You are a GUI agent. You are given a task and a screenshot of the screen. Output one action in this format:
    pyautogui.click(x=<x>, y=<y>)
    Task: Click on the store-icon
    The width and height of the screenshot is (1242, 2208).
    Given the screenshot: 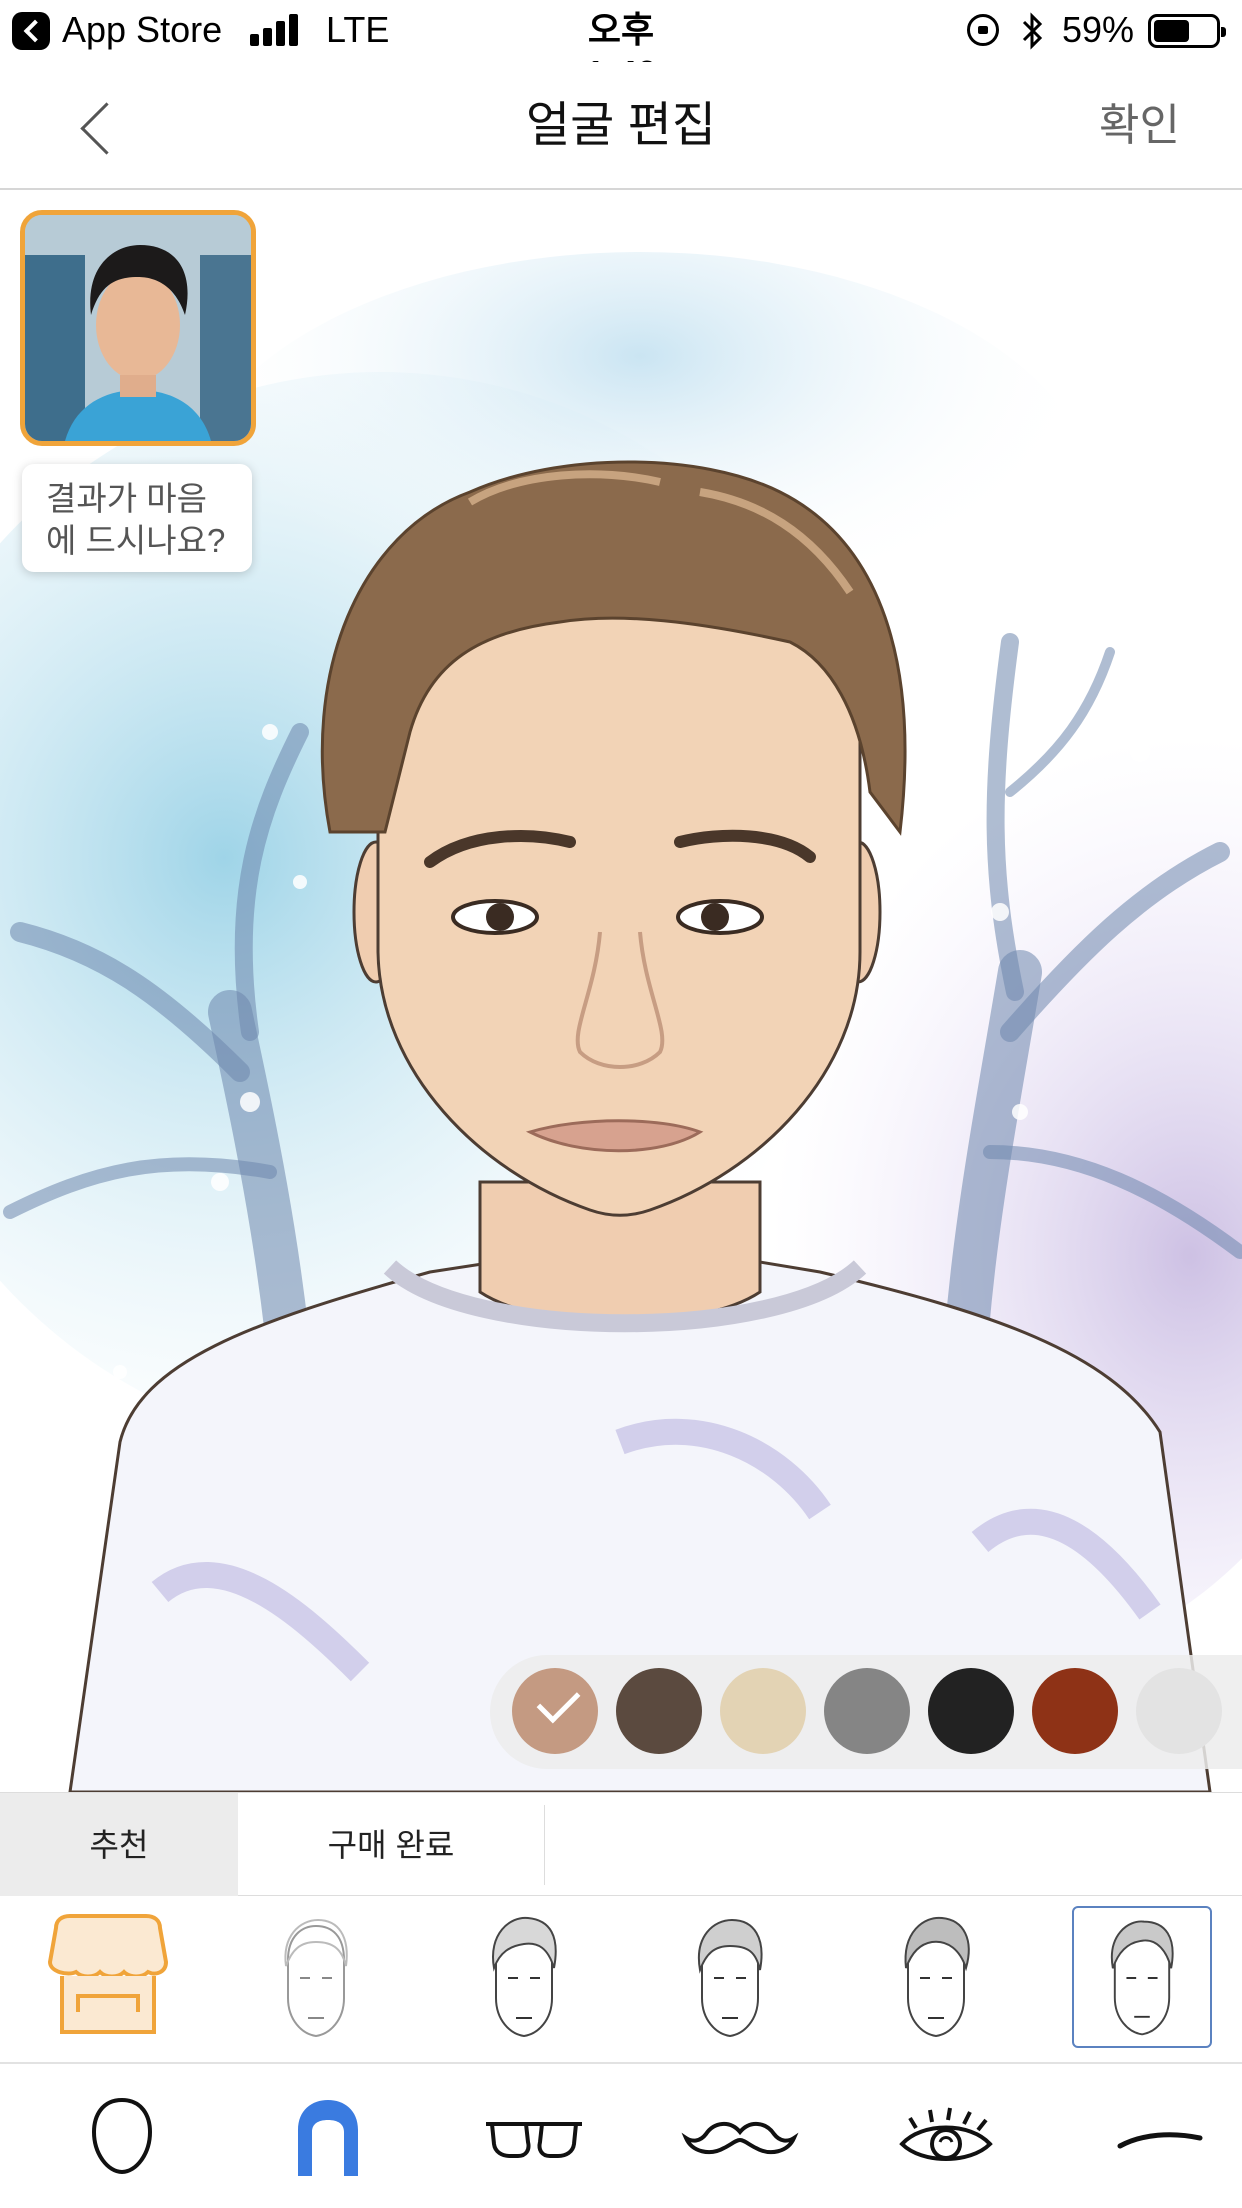 What is the action you would take?
    pyautogui.click(x=108, y=1974)
    